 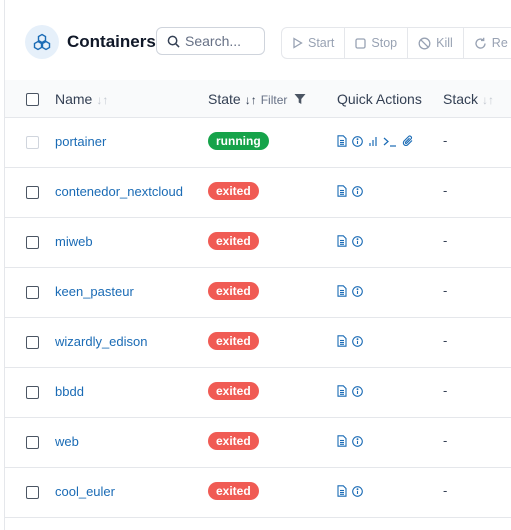 I want to click on column-name-label: Name, so click(x=74, y=99).